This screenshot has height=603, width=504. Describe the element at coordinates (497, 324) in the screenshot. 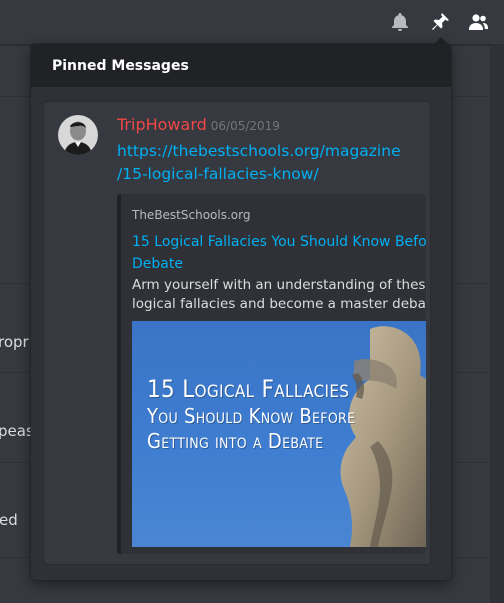

I see `member-list-edge` at that location.